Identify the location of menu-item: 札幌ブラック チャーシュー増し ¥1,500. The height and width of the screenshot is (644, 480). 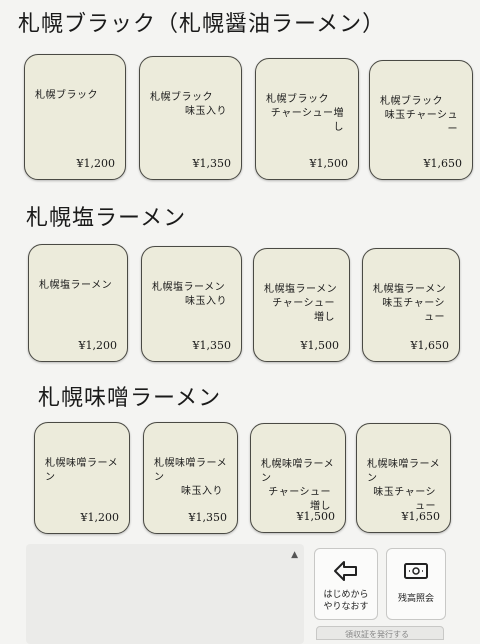
(307, 119).